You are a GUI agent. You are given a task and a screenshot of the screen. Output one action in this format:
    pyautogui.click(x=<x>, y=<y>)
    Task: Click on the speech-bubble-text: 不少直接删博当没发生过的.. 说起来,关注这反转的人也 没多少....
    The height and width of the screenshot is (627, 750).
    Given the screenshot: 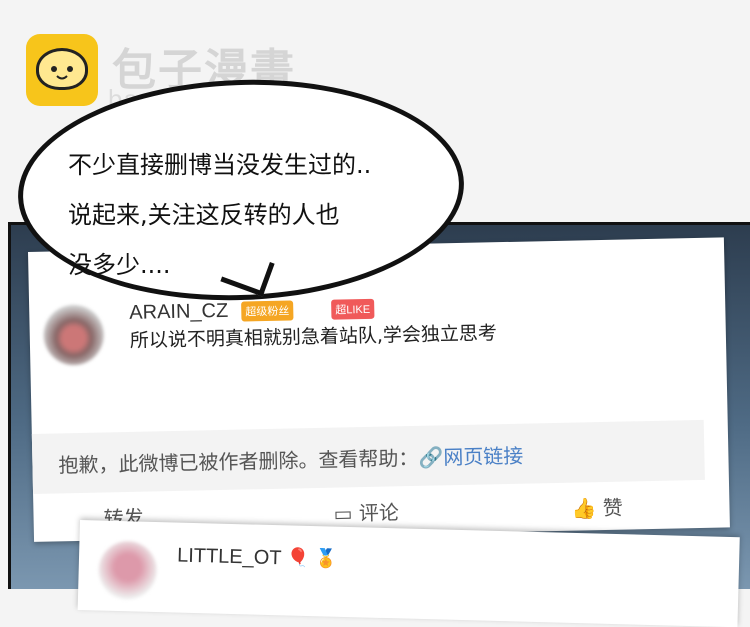 What is the action you would take?
    pyautogui.click(x=219, y=215)
    